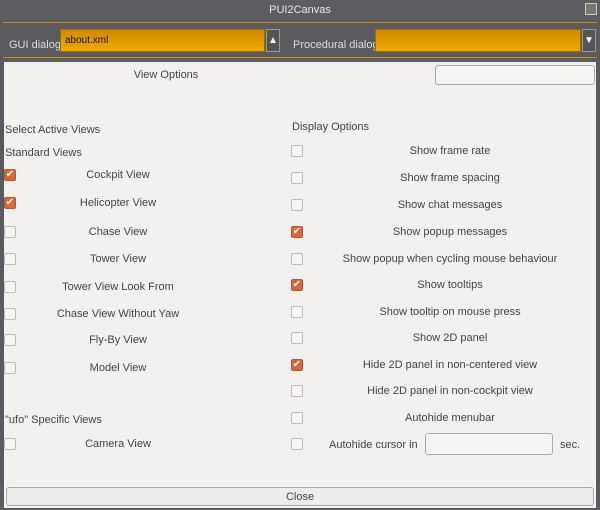 Image resolution: width=600 pixels, height=510 pixels. I want to click on option-label: Show chat messages, so click(450, 205).